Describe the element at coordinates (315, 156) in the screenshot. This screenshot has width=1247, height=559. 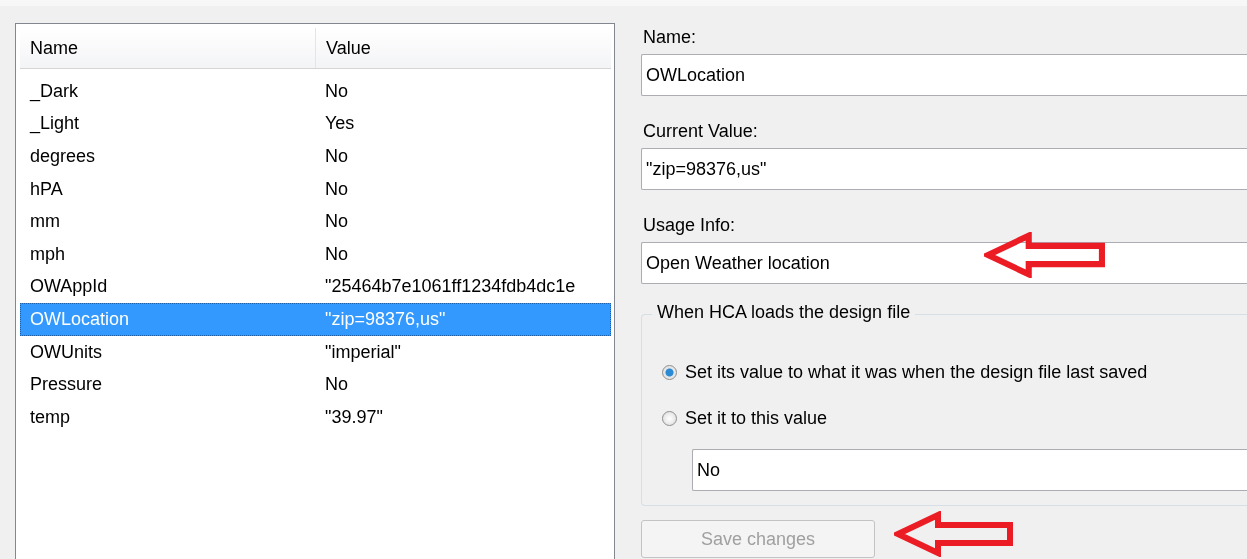
I see `list-row: degrees No` at that location.